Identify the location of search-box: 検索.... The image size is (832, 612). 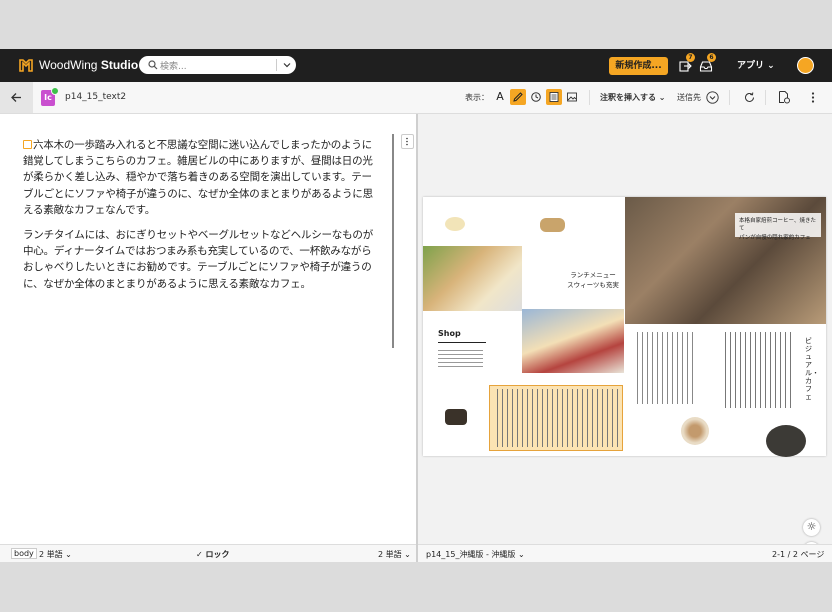
(217, 65).